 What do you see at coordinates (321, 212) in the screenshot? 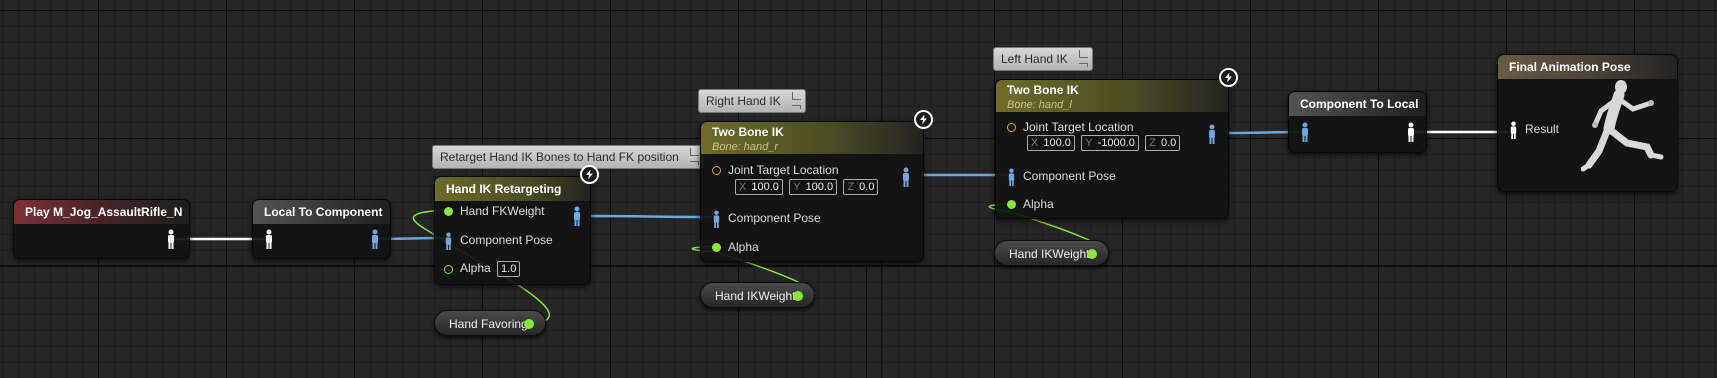
I see `node-title: Local To Component` at bounding box center [321, 212].